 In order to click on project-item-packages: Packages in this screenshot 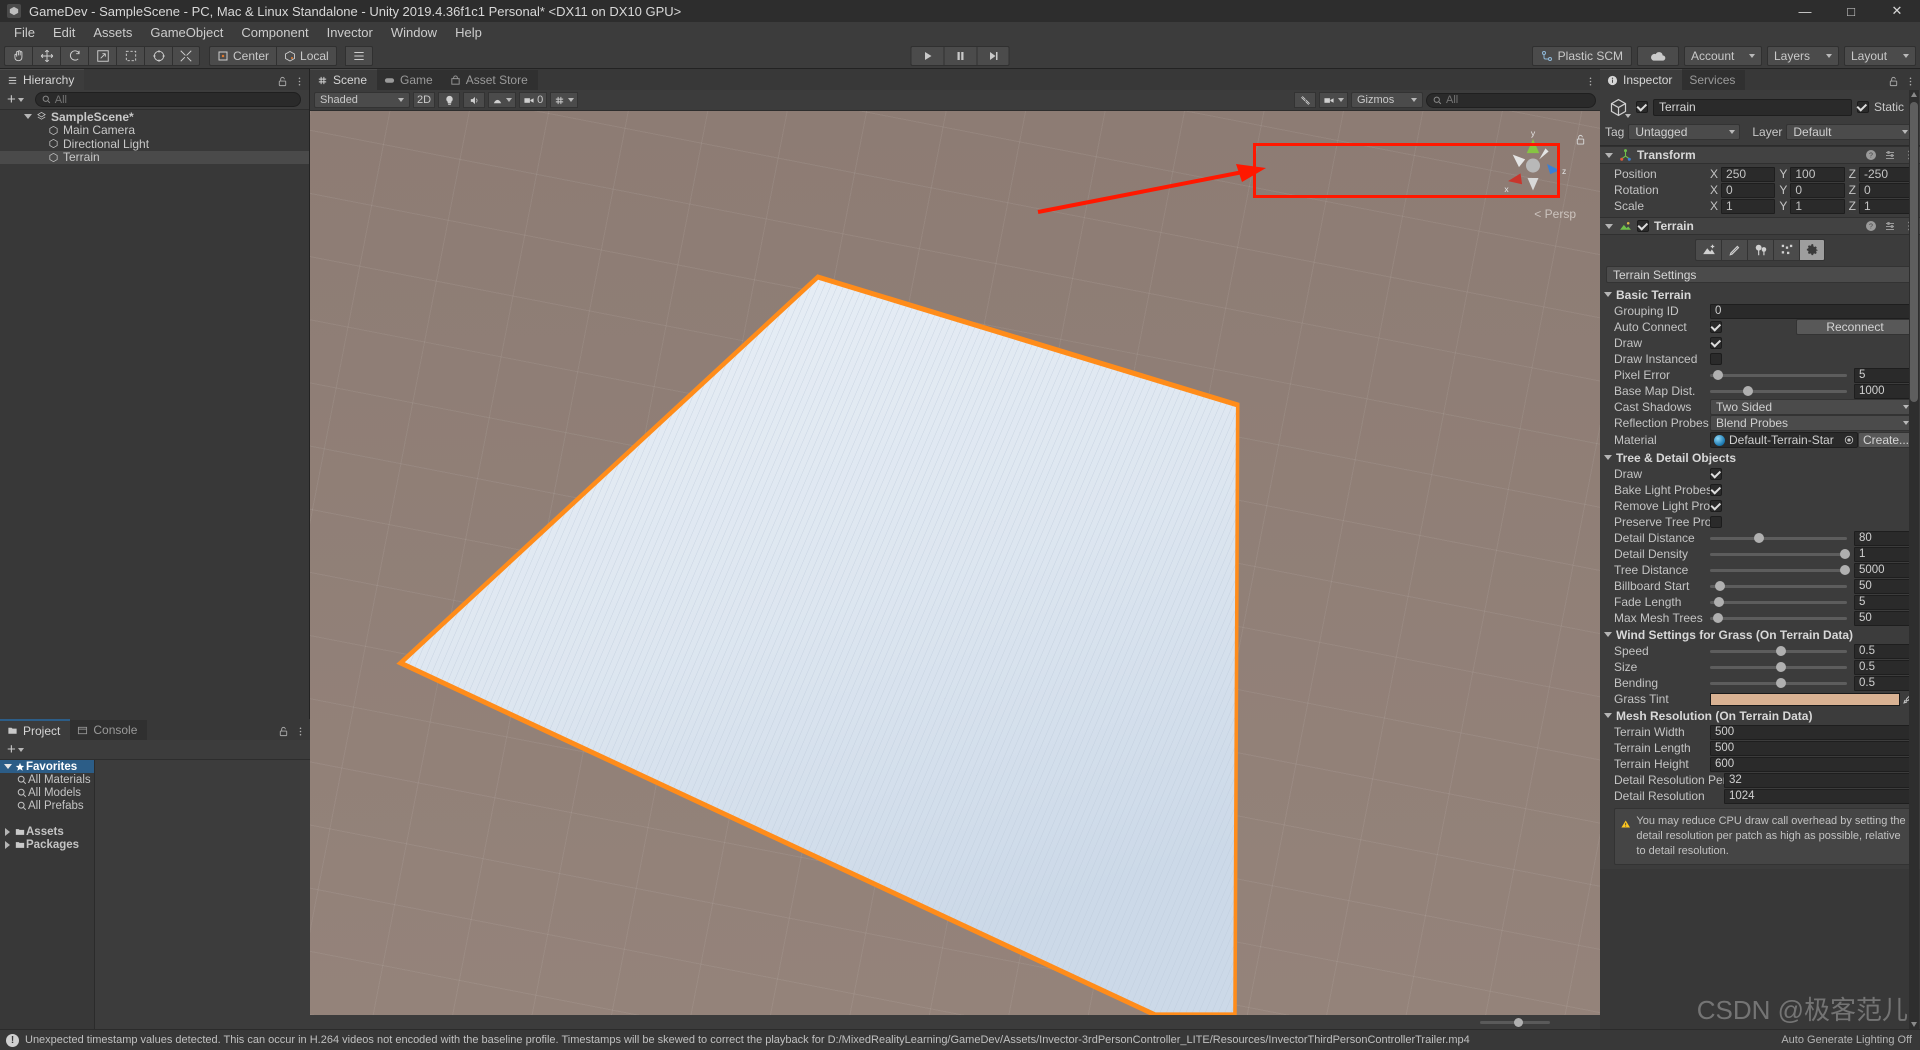, I will do `click(47, 844)`.